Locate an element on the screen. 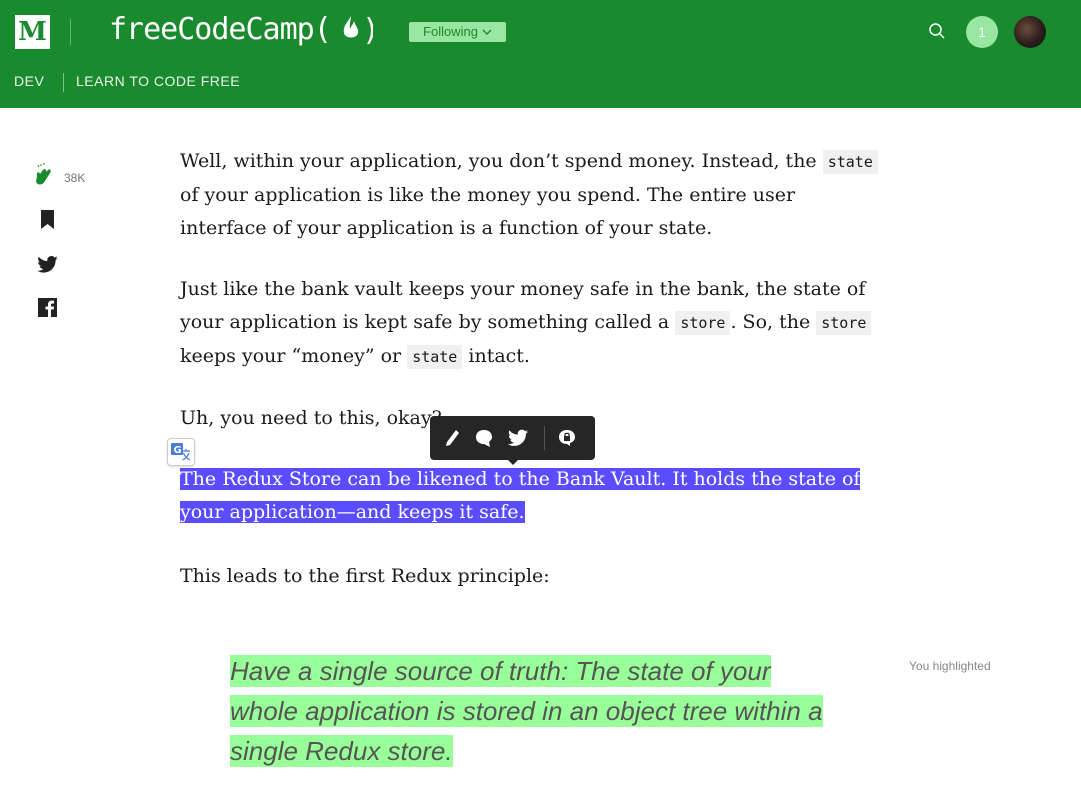 The height and width of the screenshot is (797, 1081). subnav-learn-to-code: LEARN TO CODE FREE is located at coordinates (158, 81).